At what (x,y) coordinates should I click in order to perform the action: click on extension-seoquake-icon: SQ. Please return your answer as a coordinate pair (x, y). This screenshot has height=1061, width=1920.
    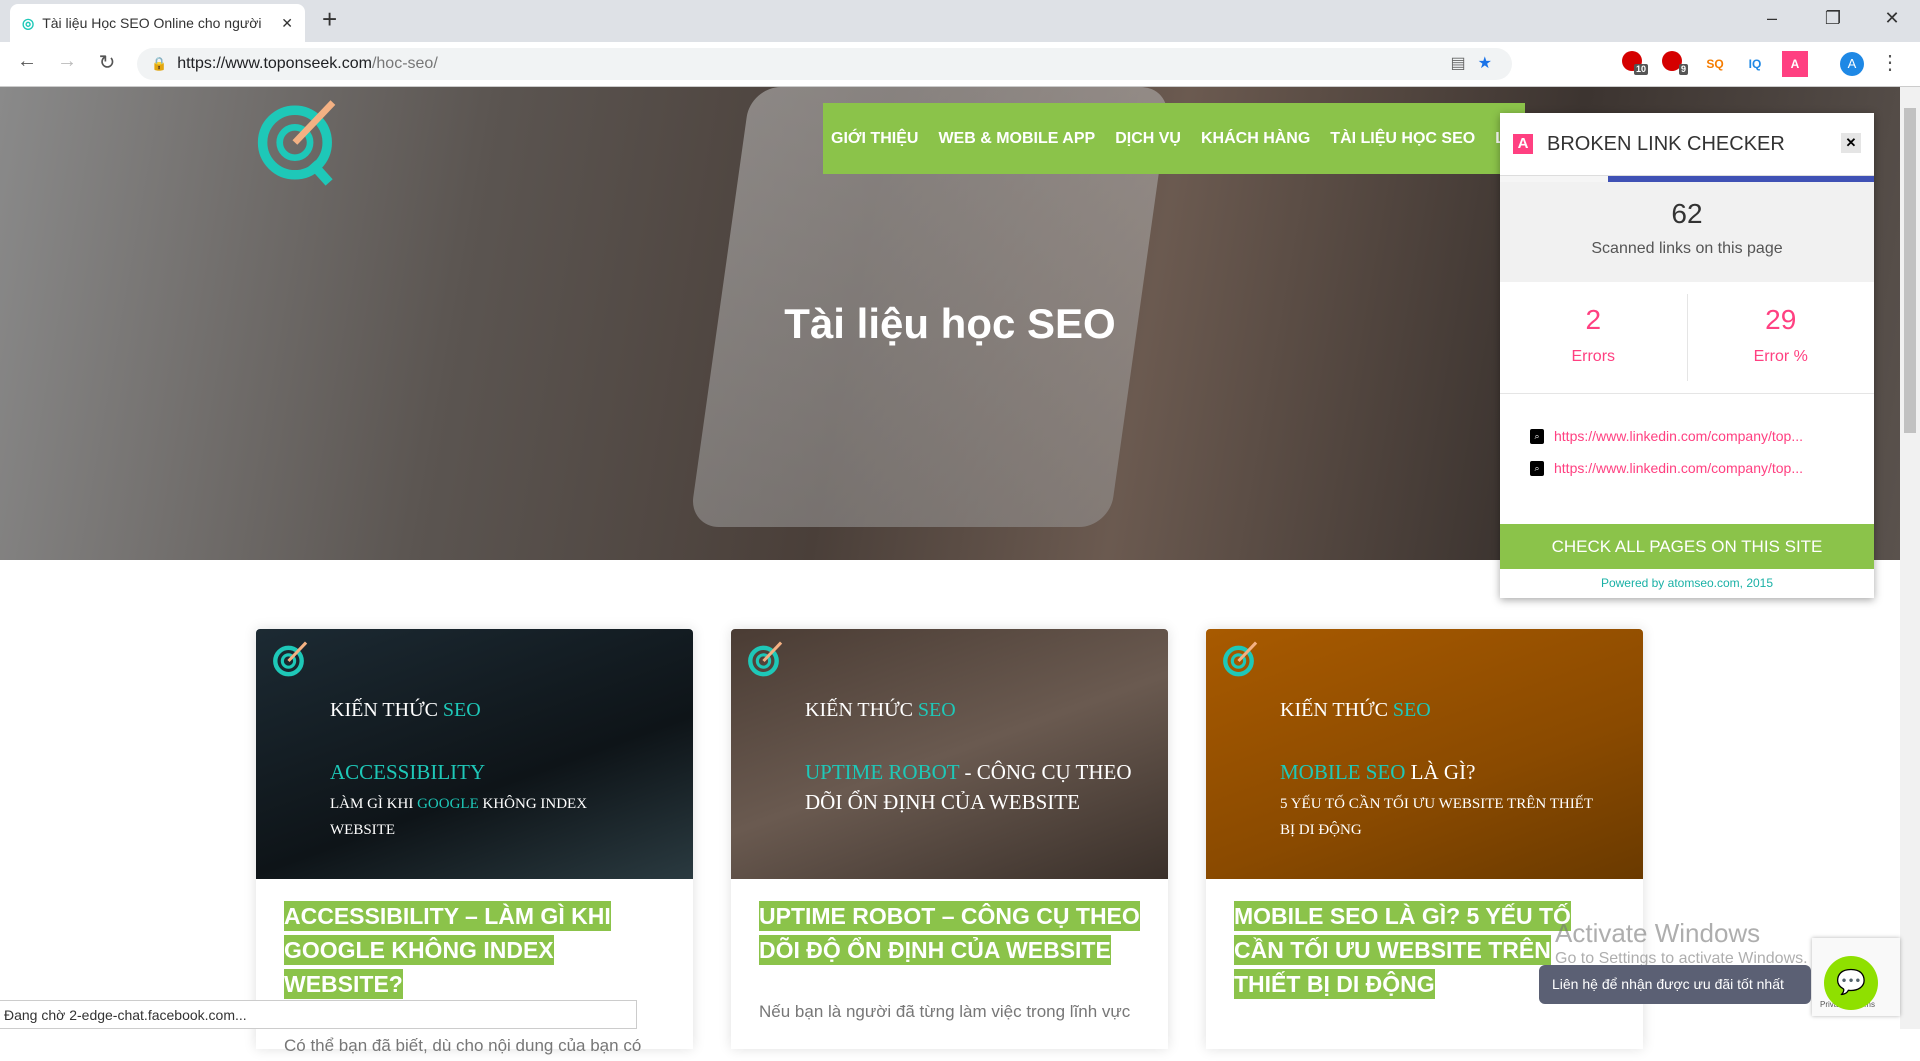
    Looking at the image, I should click on (1715, 64).